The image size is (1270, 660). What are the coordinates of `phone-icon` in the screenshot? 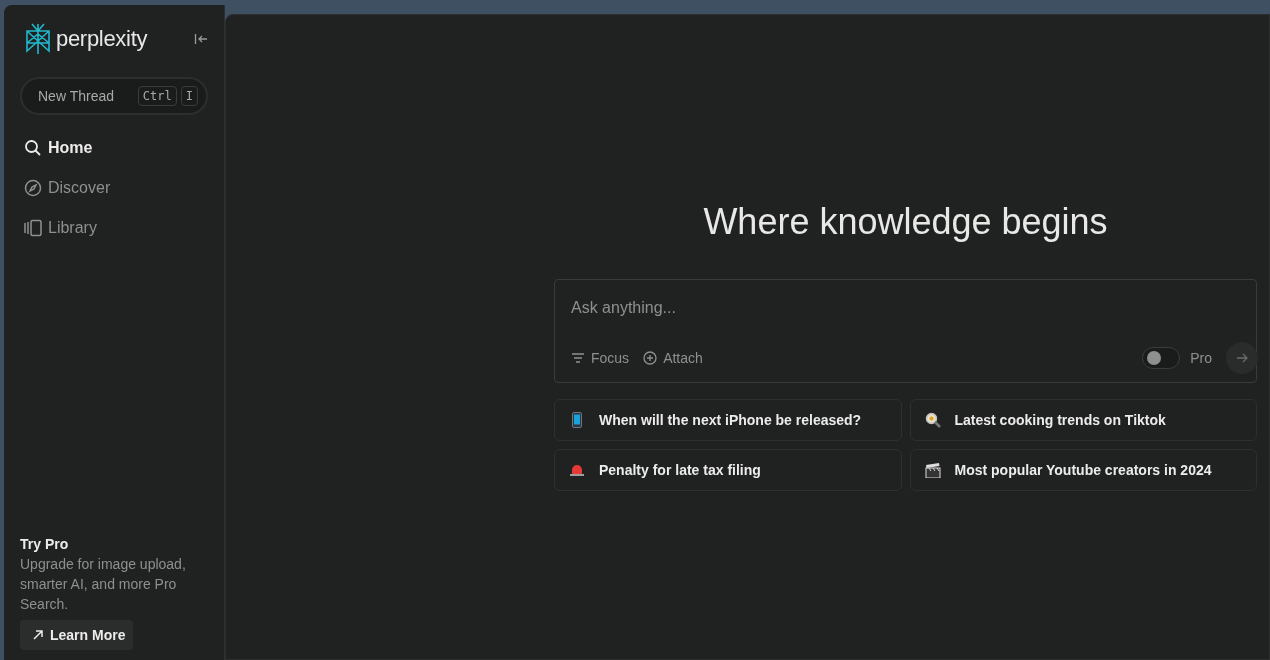 It's located at (577, 420).